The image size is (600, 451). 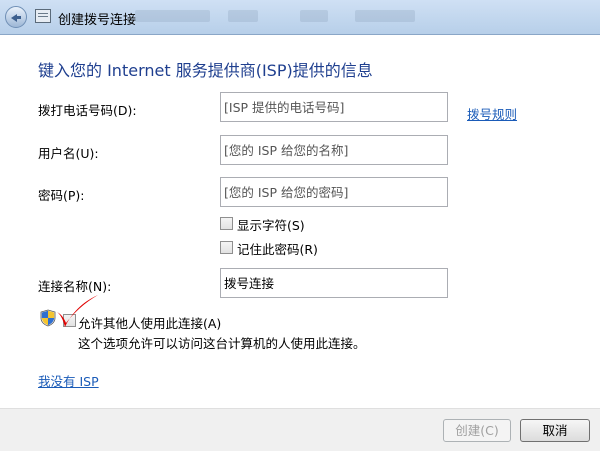 I want to click on username-input: [您的 ISP 给您的名称], so click(x=334, y=150).